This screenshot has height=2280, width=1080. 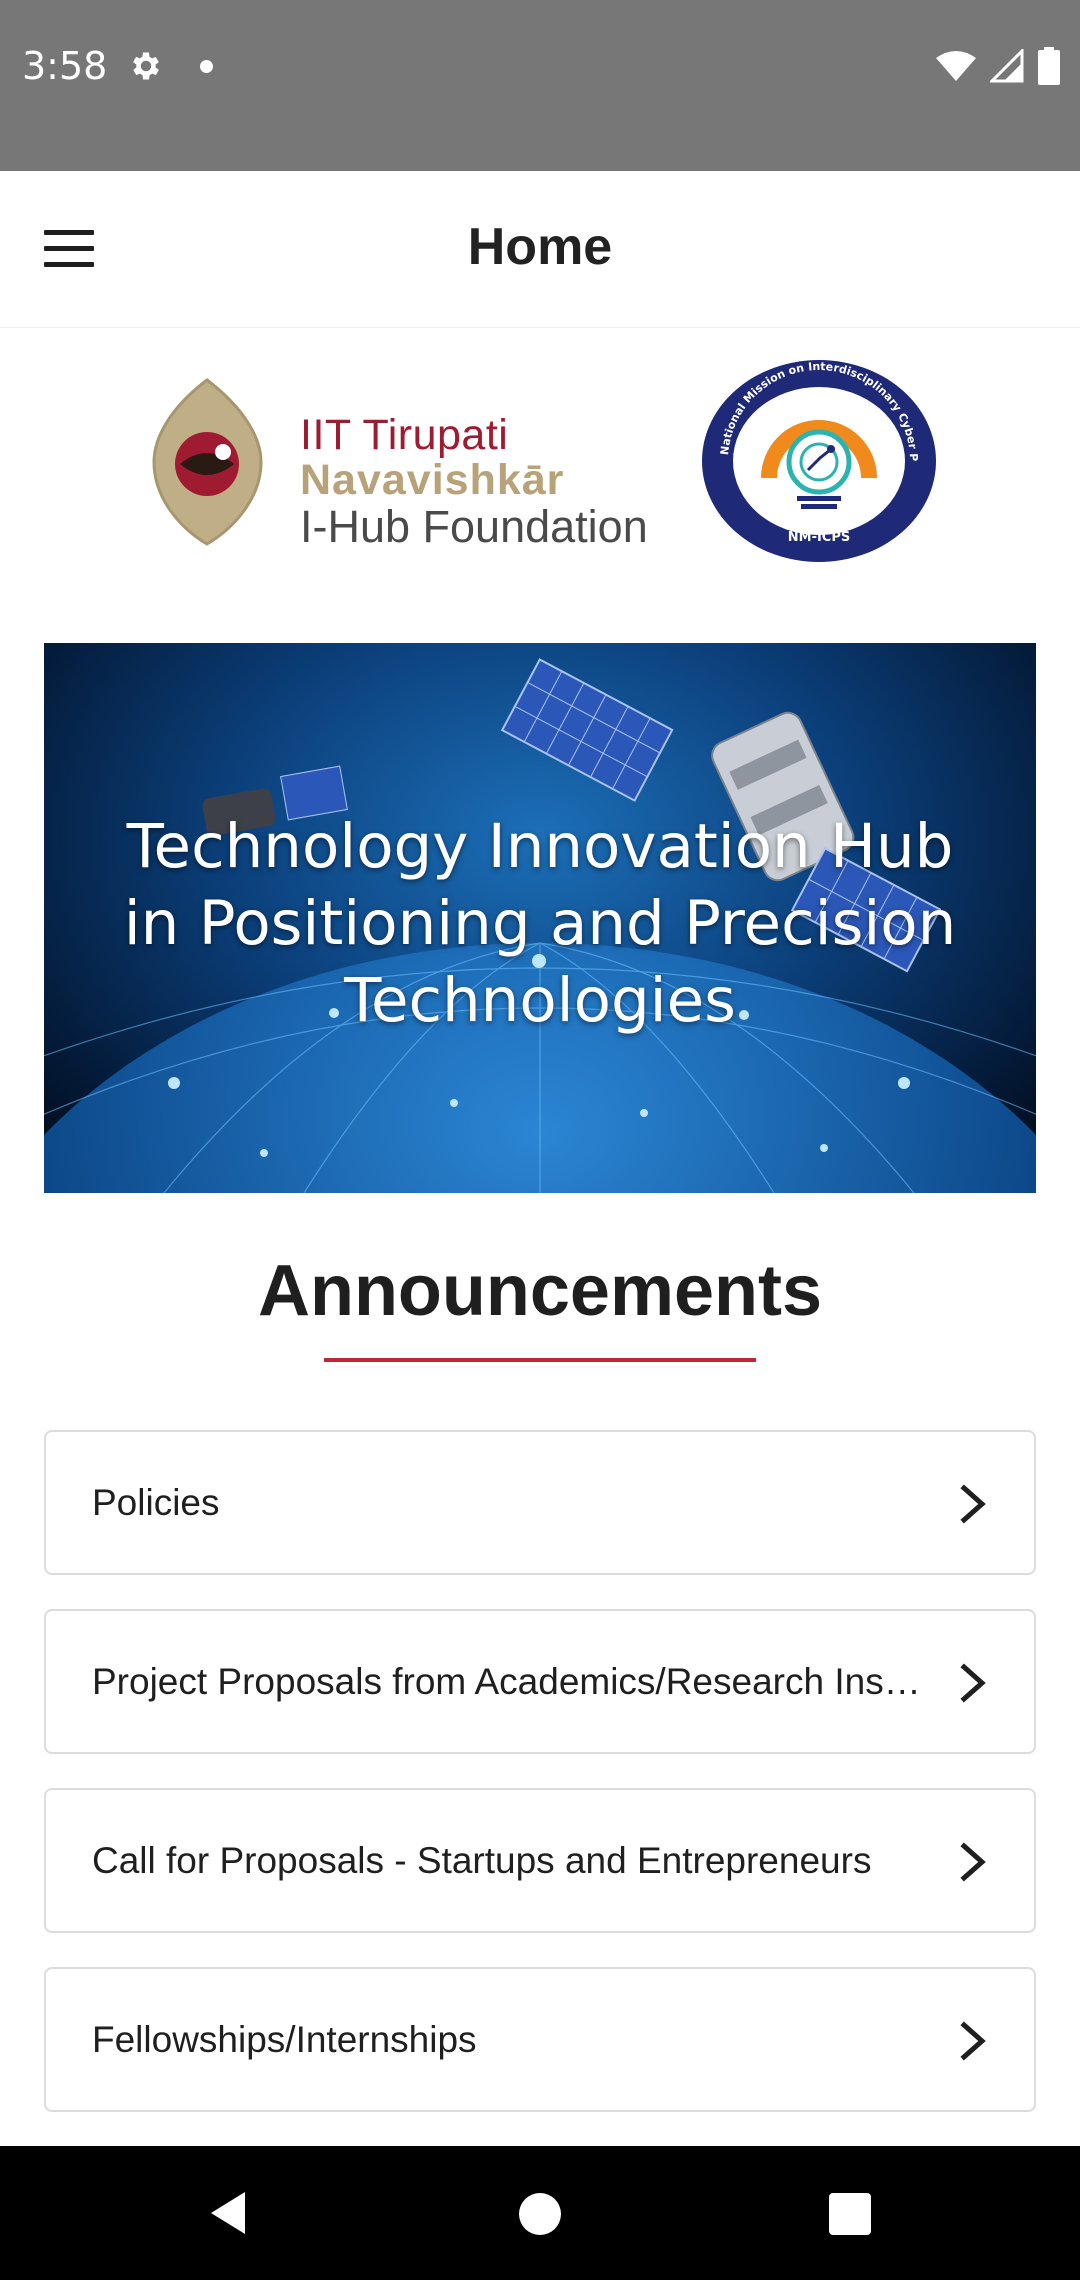 I want to click on notification-dot-icon, so click(x=206, y=66).